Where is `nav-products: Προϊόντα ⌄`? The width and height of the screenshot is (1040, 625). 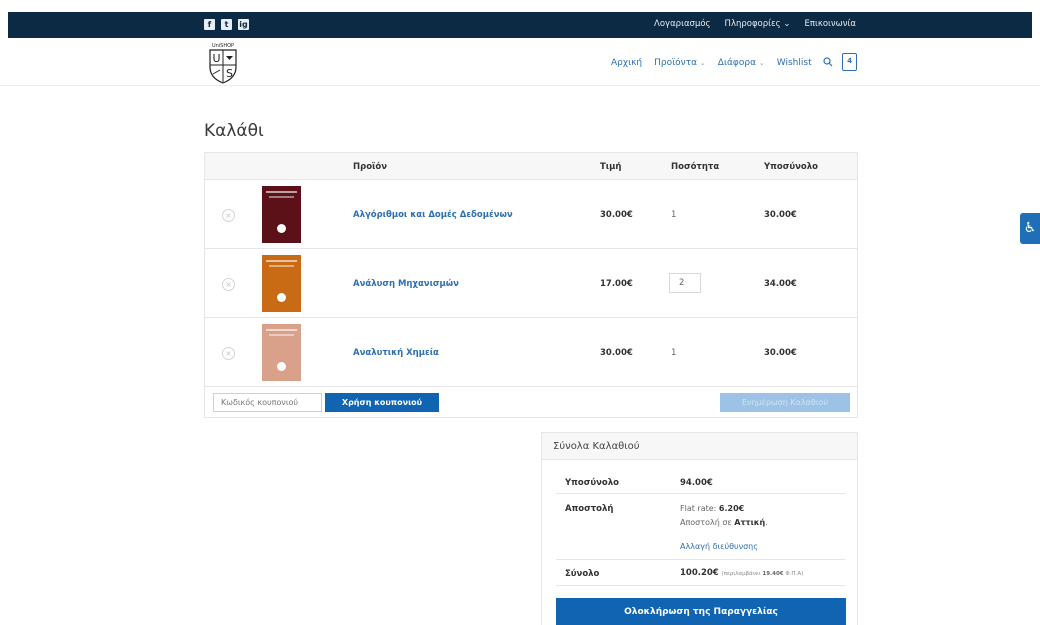
nav-products: Προϊόντα ⌄ is located at coordinates (680, 63).